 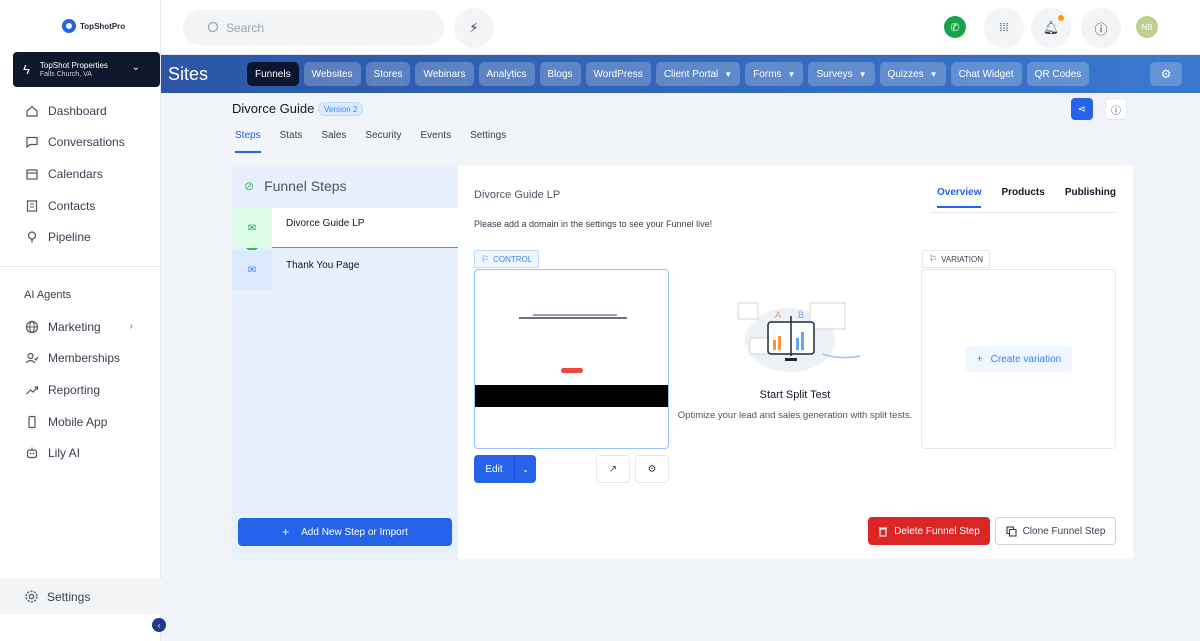 I want to click on sidebar-item-calendars: Calendars, so click(x=80, y=174).